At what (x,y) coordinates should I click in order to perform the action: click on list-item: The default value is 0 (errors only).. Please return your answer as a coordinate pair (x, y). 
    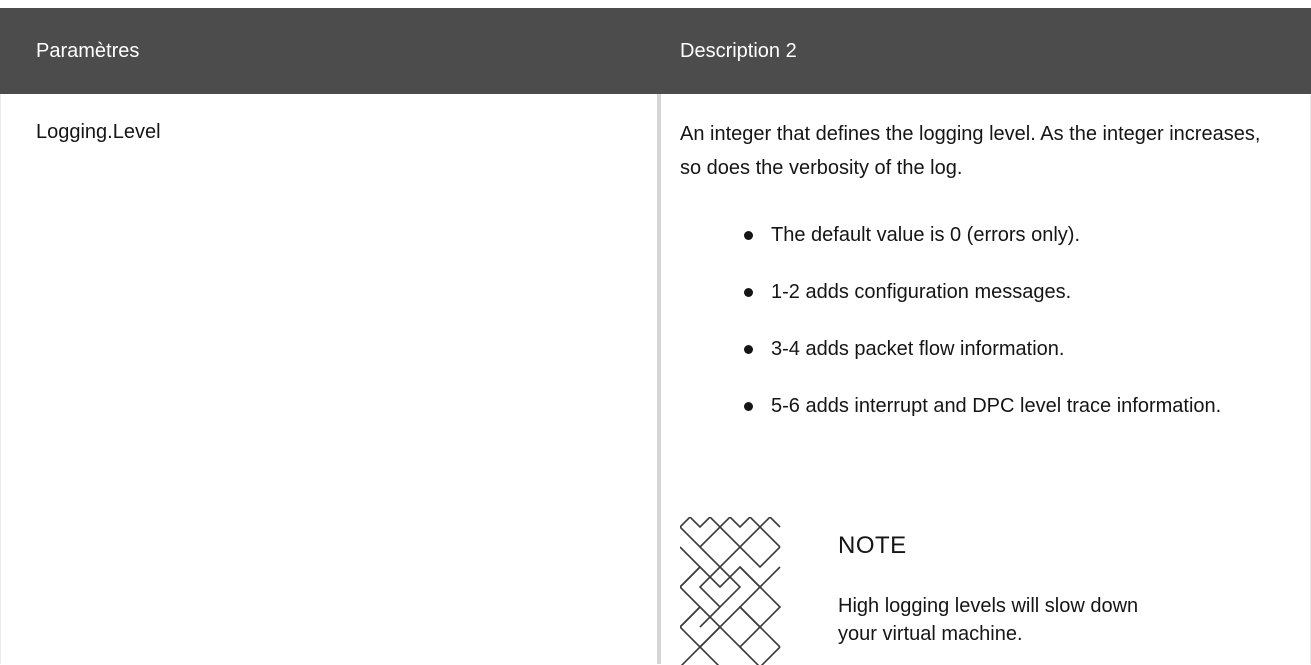
    Looking at the image, I should click on (1010, 235).